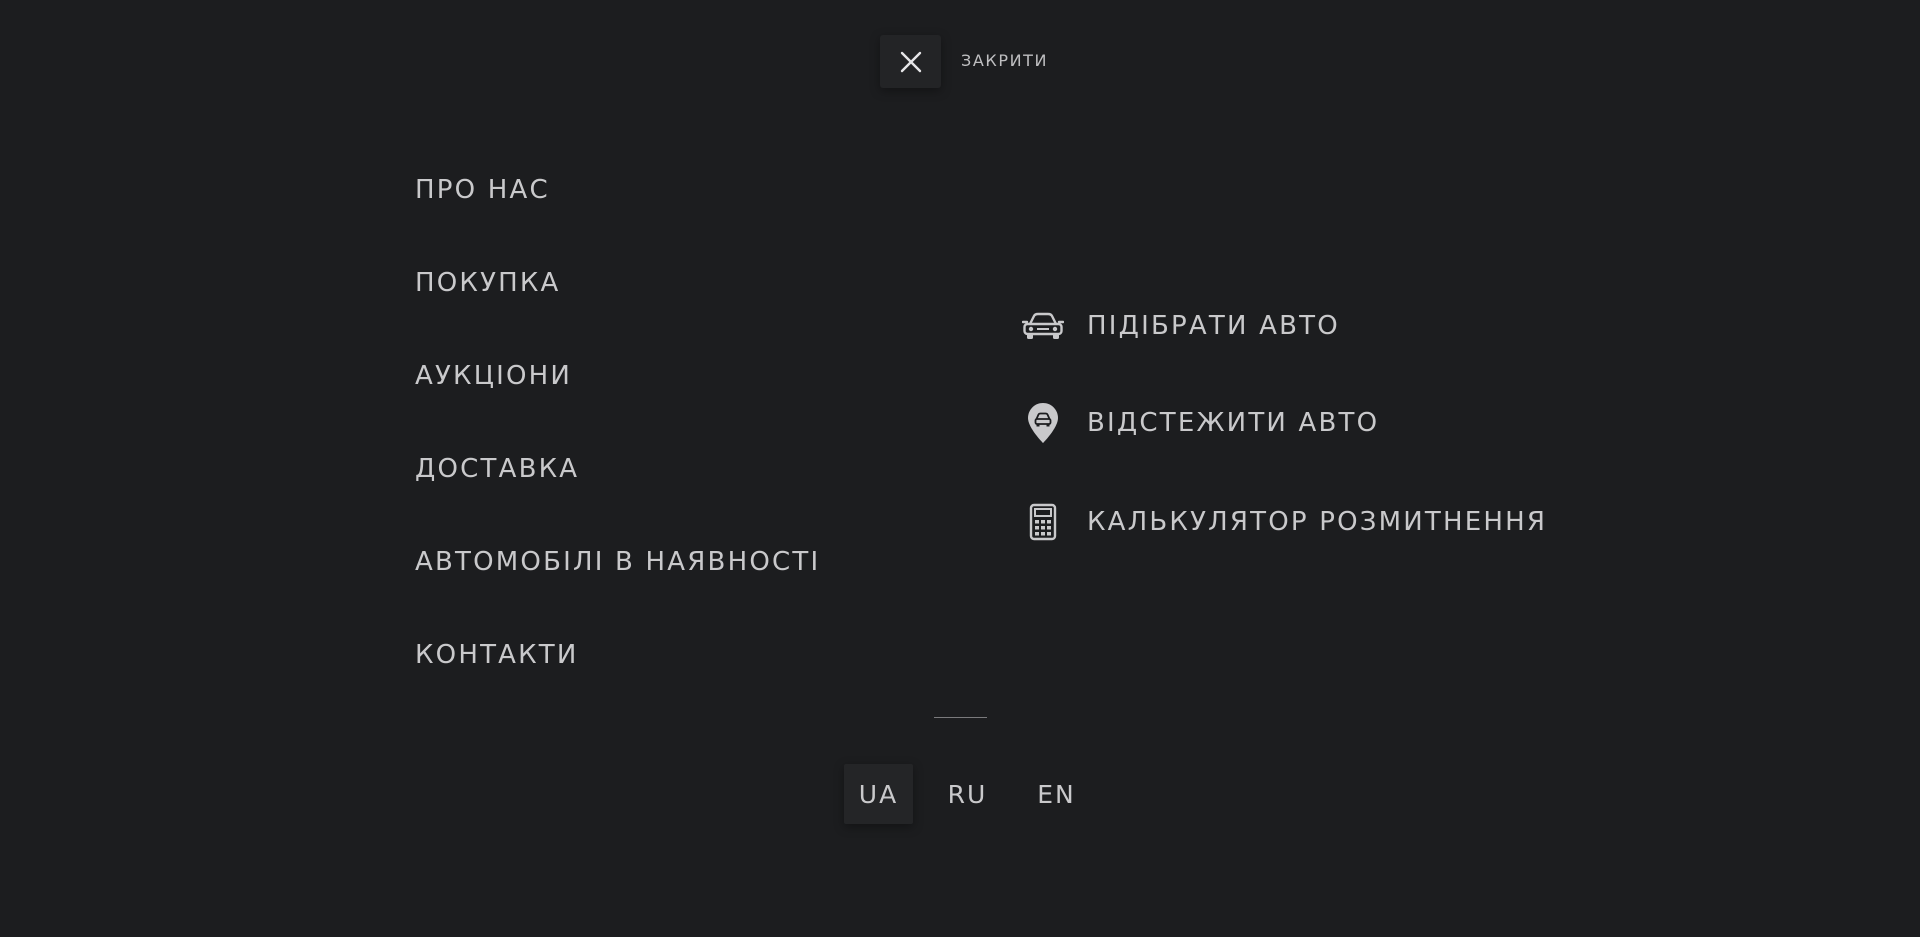  Describe the element at coordinates (488, 283) in the screenshot. I see `menu-item-purchase: ПОКУПКА` at that location.